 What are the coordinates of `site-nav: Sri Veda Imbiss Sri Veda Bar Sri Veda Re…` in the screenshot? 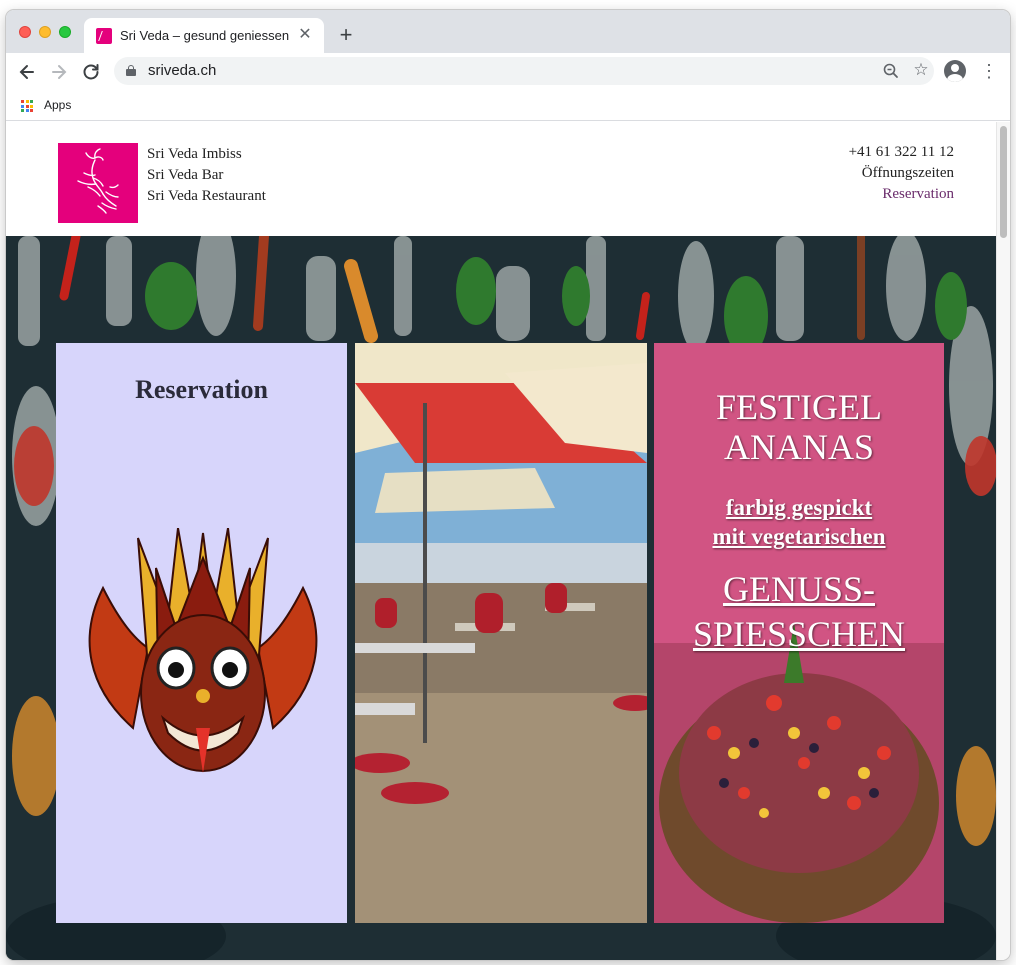 It's located at (206, 175).